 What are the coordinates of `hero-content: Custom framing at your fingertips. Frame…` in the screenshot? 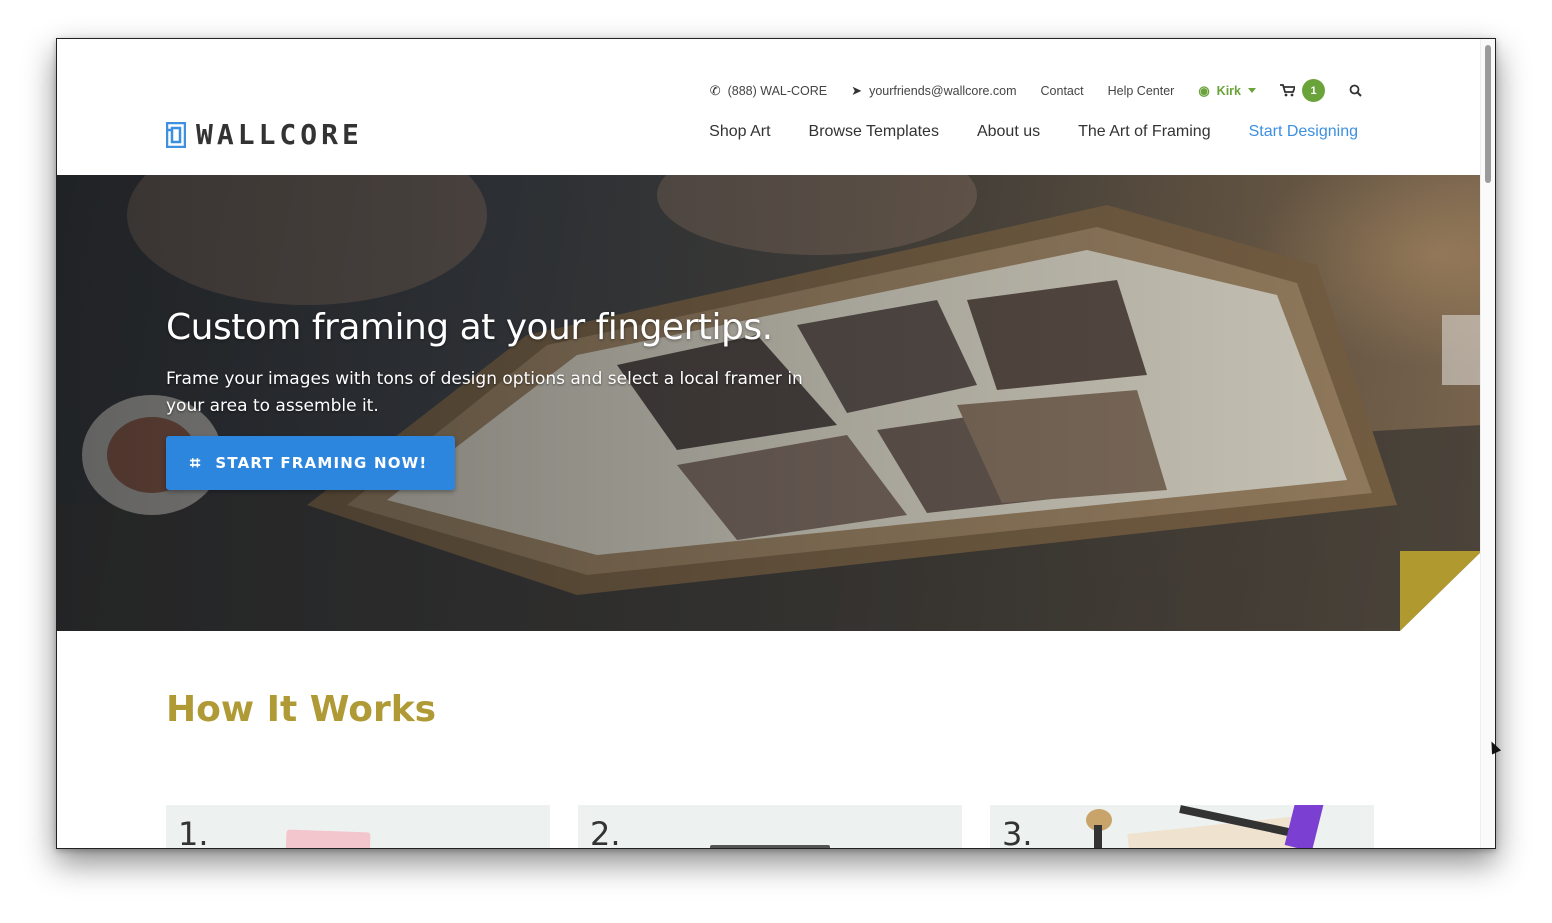 It's located at (486, 398).